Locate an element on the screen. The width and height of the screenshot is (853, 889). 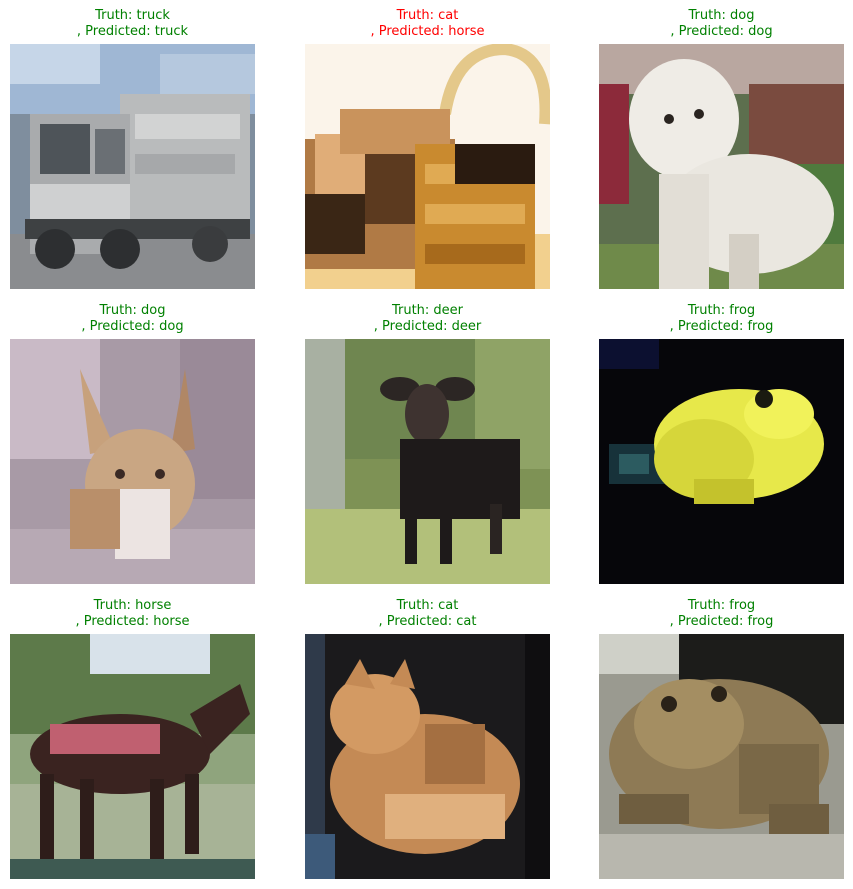
panel-caption: Truth: cat , Predicted: cat is located at coordinates (427, 614).